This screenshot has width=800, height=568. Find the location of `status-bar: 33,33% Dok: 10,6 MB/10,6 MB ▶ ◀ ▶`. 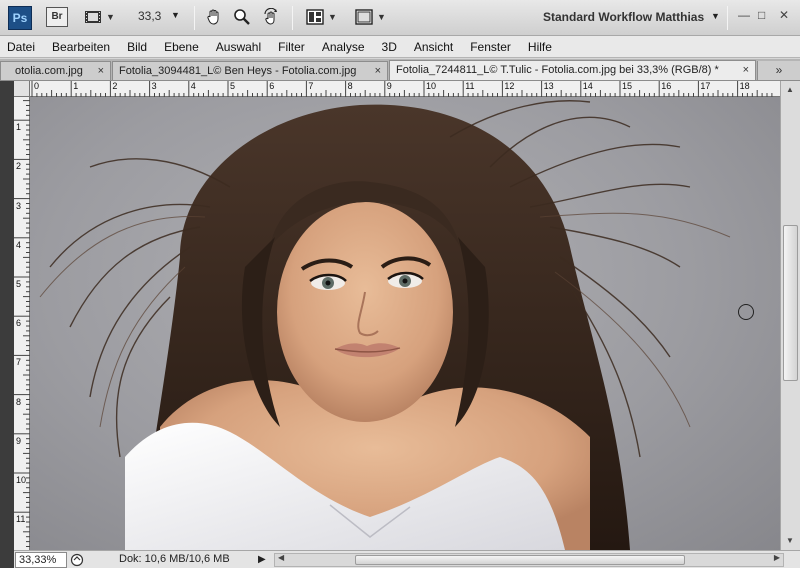

status-bar: 33,33% Dok: 10,6 MB/10,6 MB ▶ ◀ ▶ is located at coordinates (407, 559).